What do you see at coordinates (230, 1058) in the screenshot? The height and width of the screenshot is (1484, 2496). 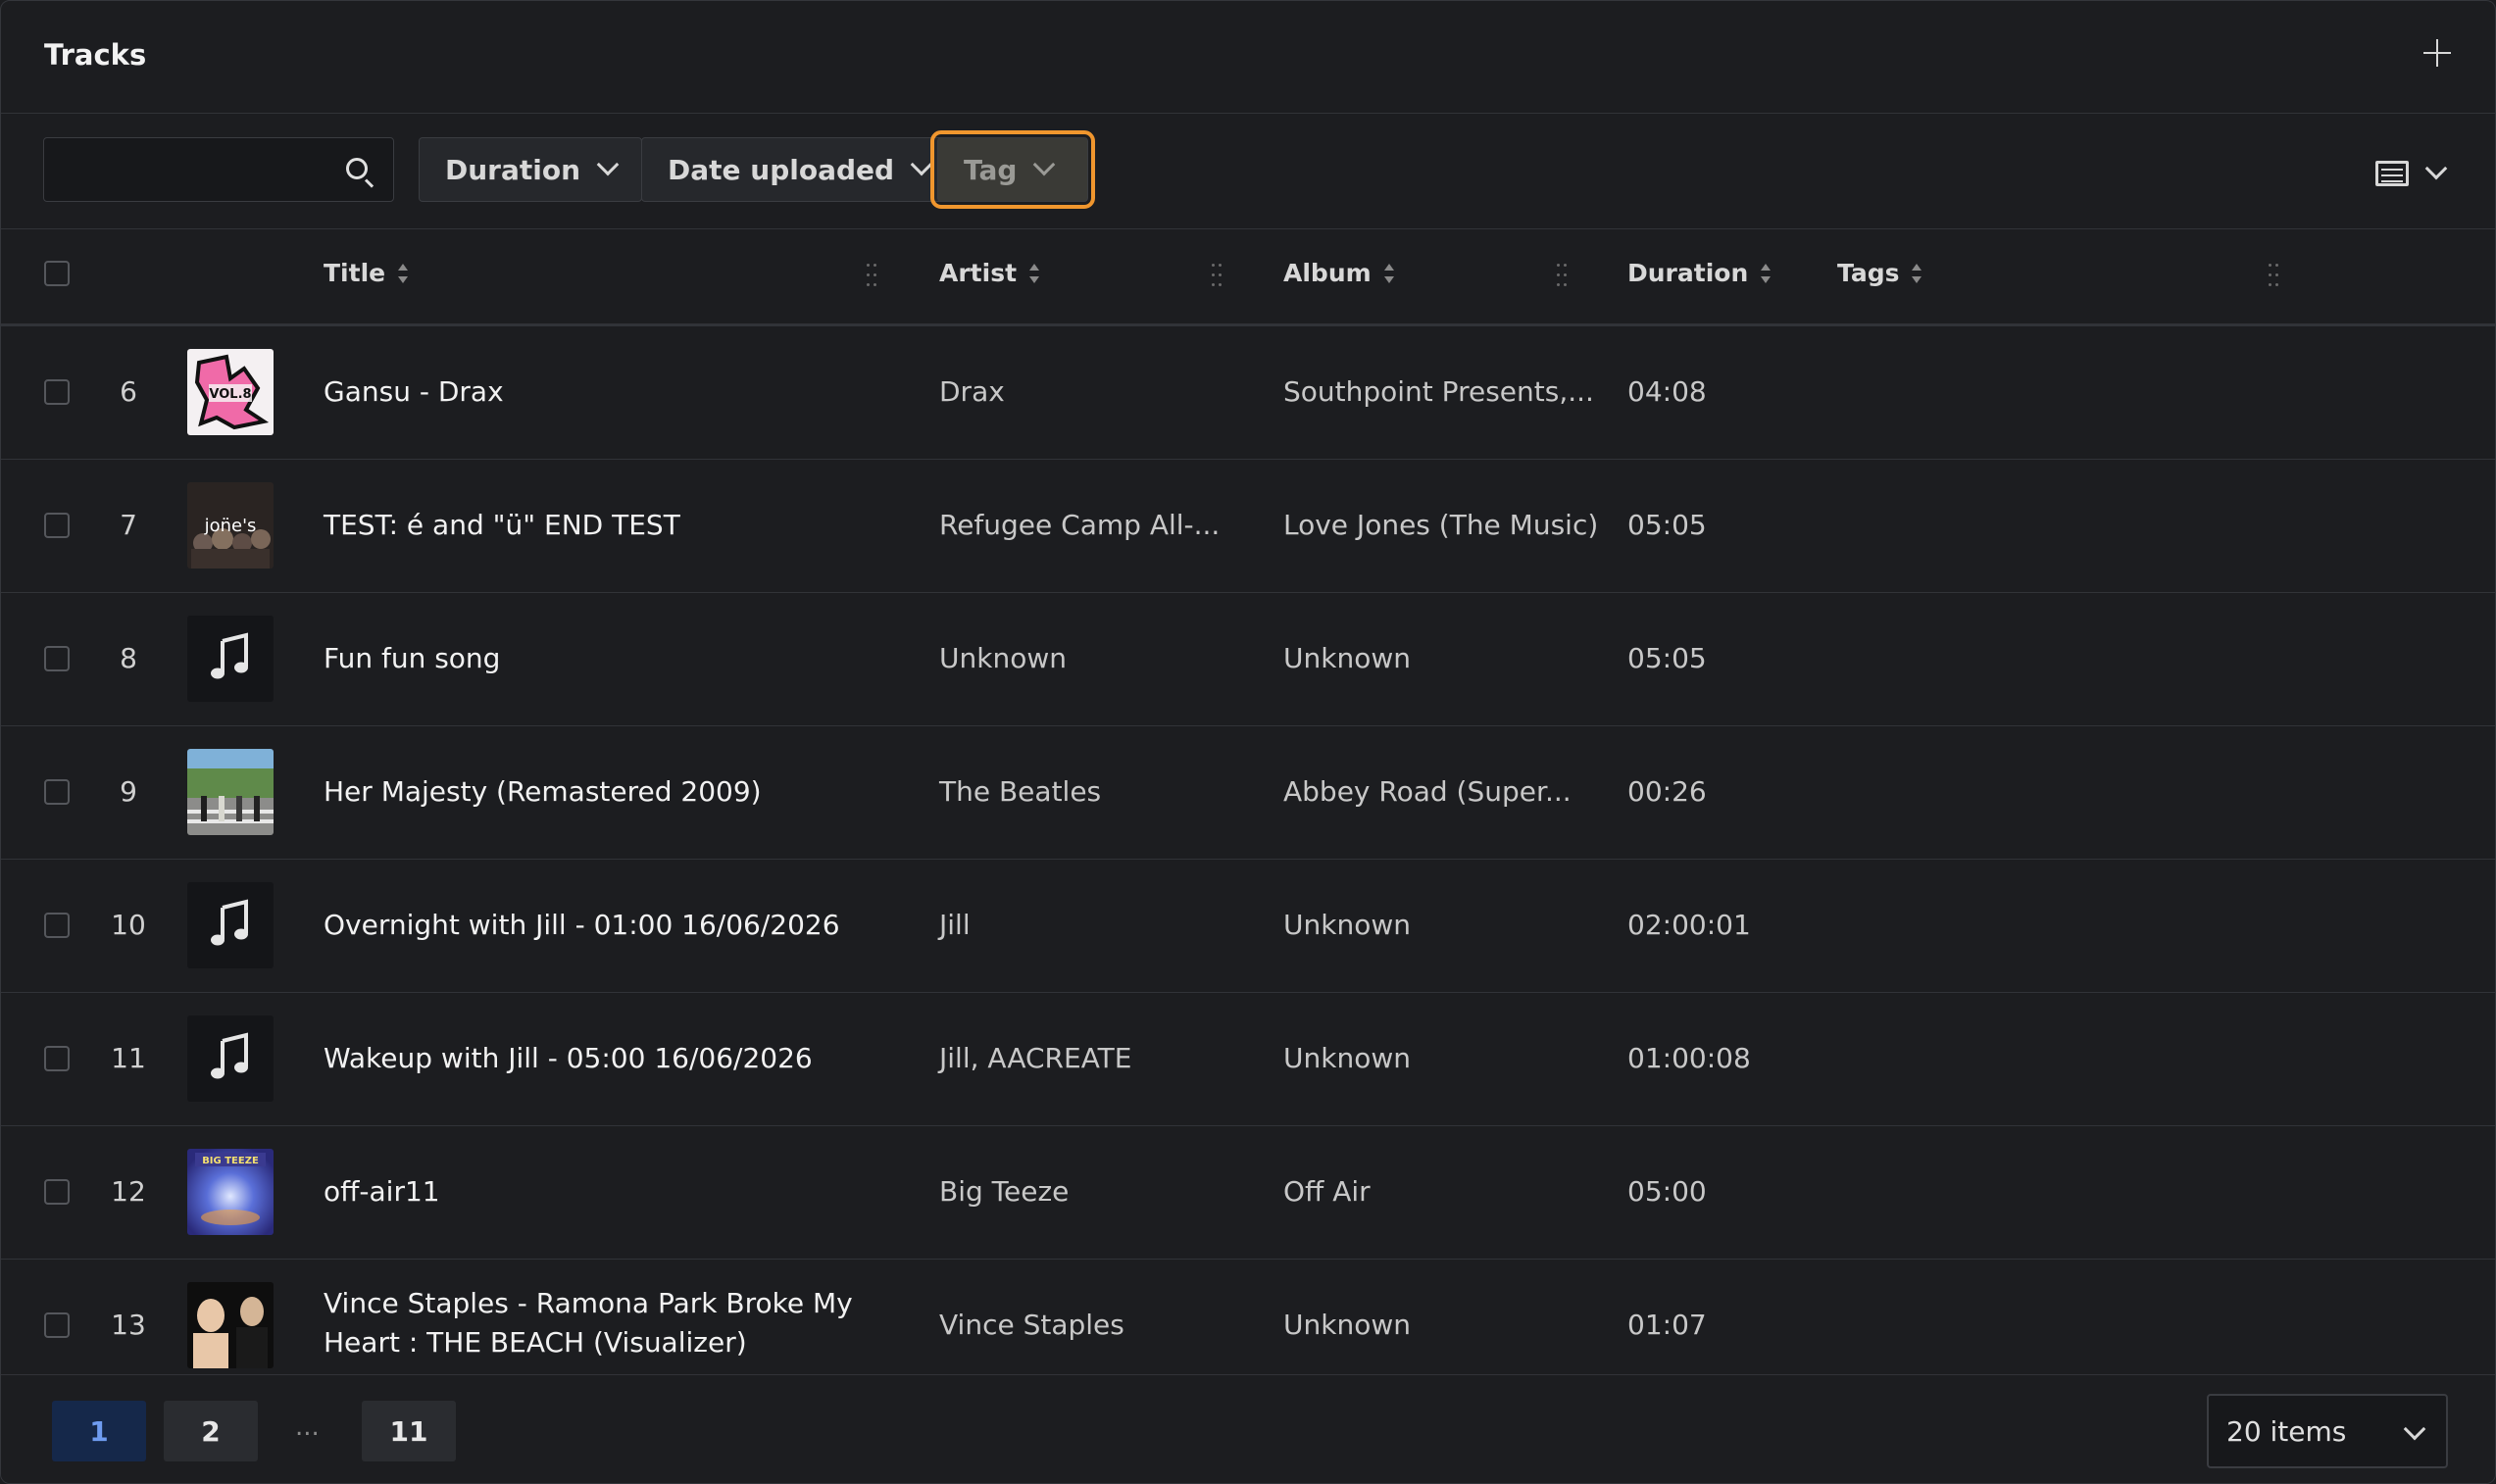 I see `music-note-icon` at bounding box center [230, 1058].